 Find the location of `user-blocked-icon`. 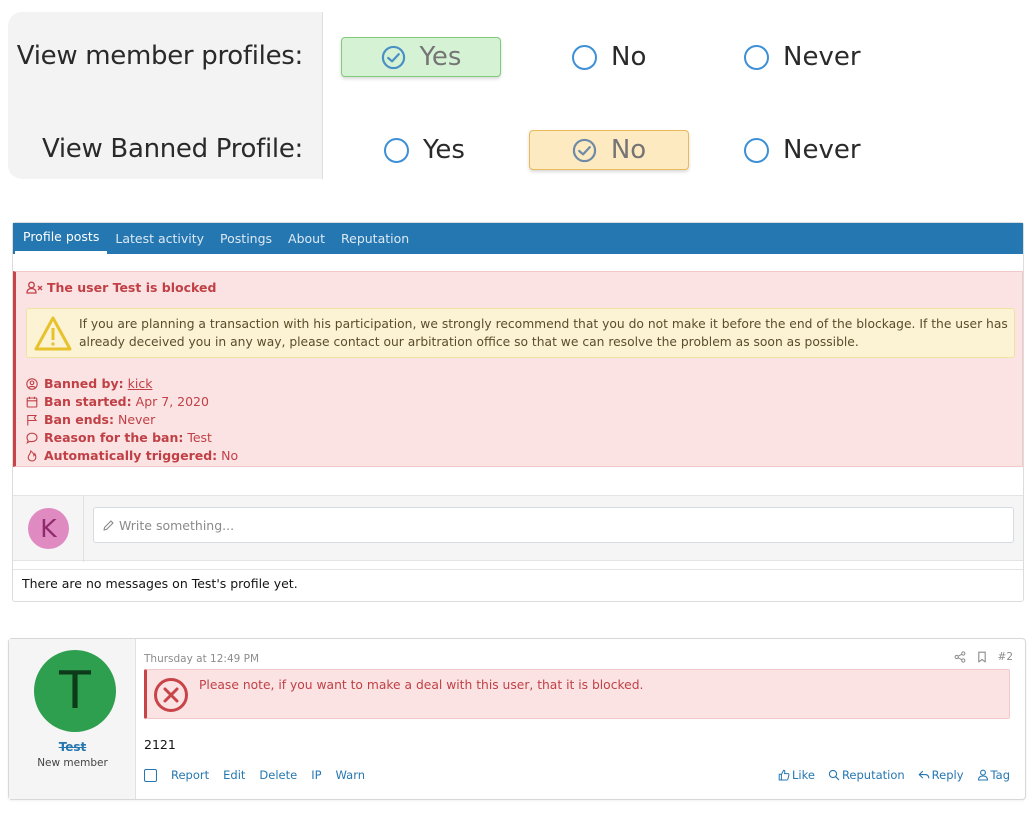

user-blocked-icon is located at coordinates (34, 287).